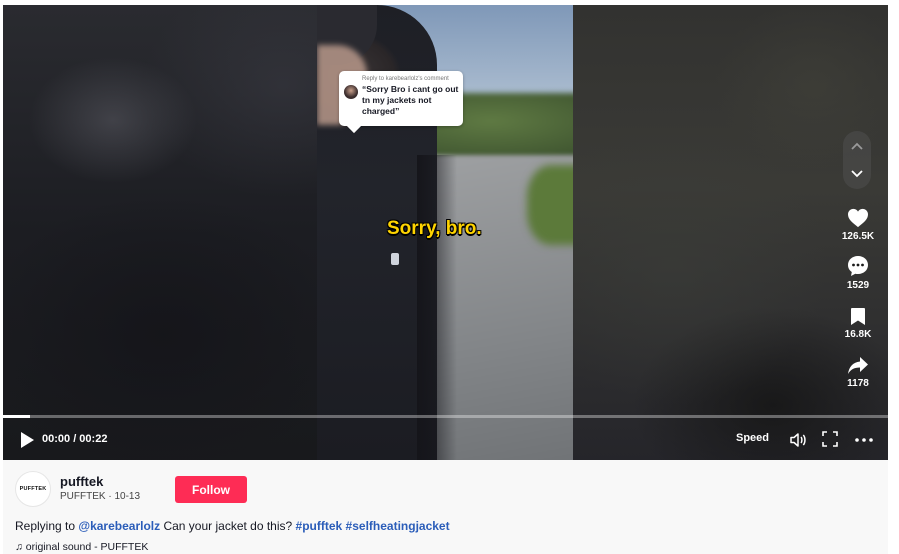 This screenshot has width=899, height=554. I want to click on chevron-down-icon, so click(857, 174).